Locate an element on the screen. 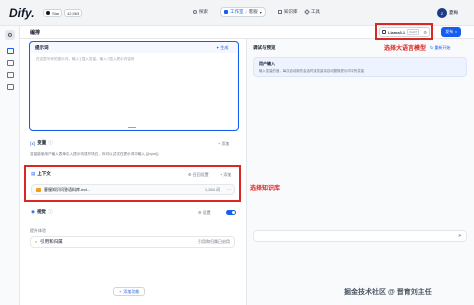 This screenshot has width=474, height=305. eye-icon: ◉ is located at coordinates (33, 211).